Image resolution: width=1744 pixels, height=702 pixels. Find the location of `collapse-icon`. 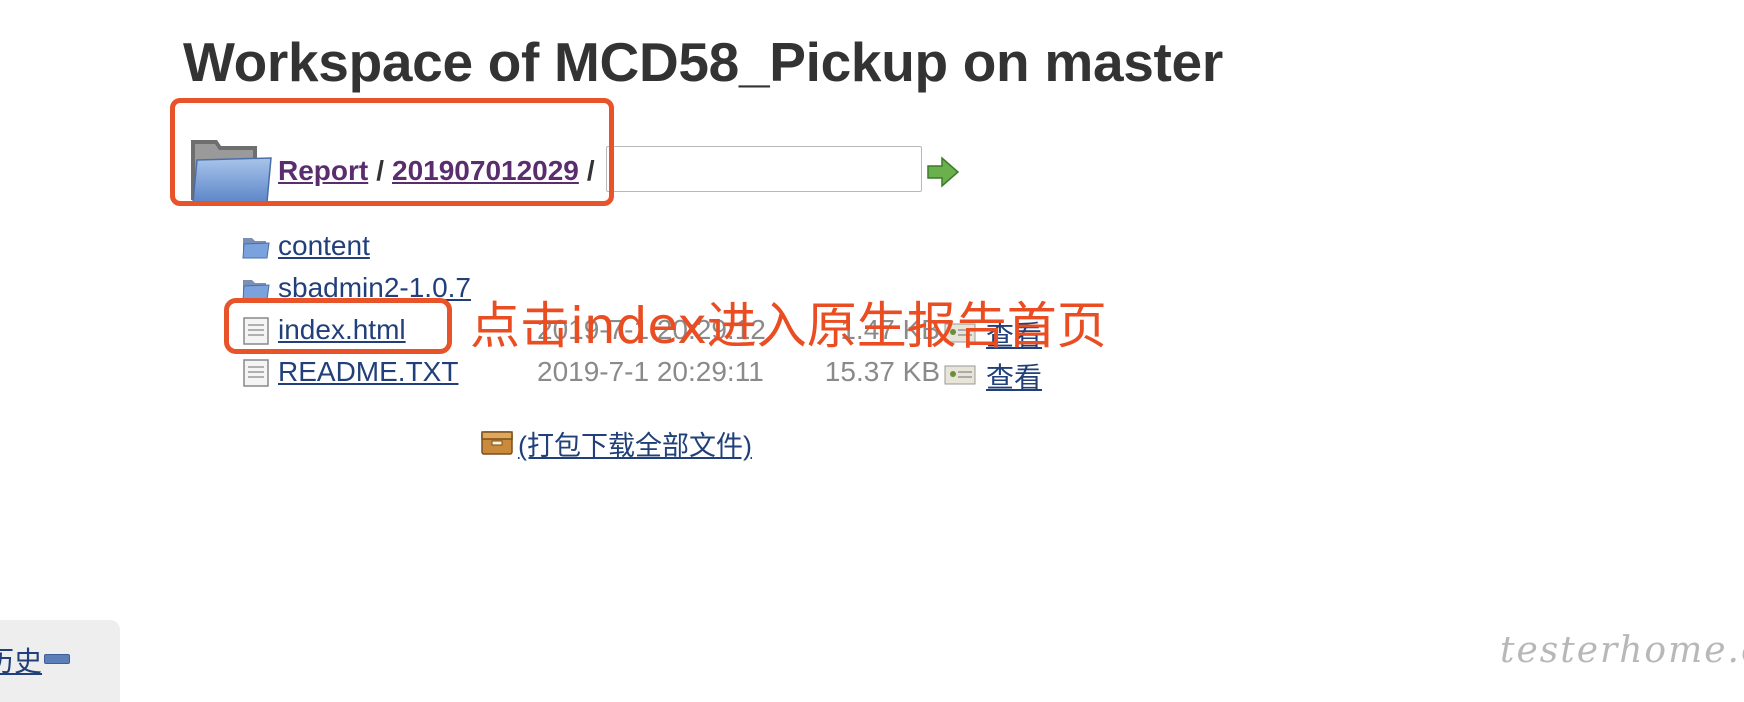

collapse-icon is located at coordinates (57, 659).